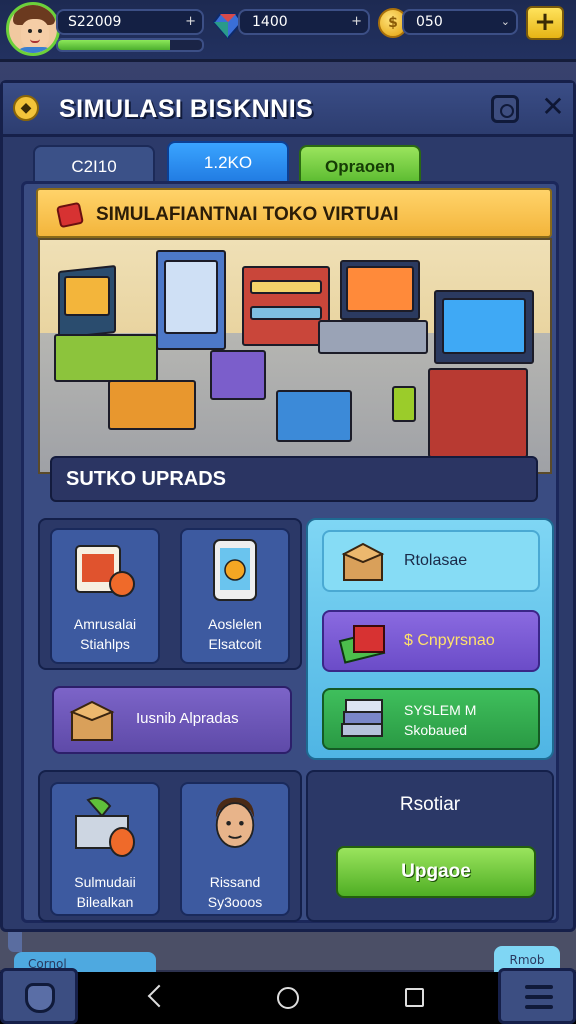  I want to click on map-pin-icon, so click(40, 998).